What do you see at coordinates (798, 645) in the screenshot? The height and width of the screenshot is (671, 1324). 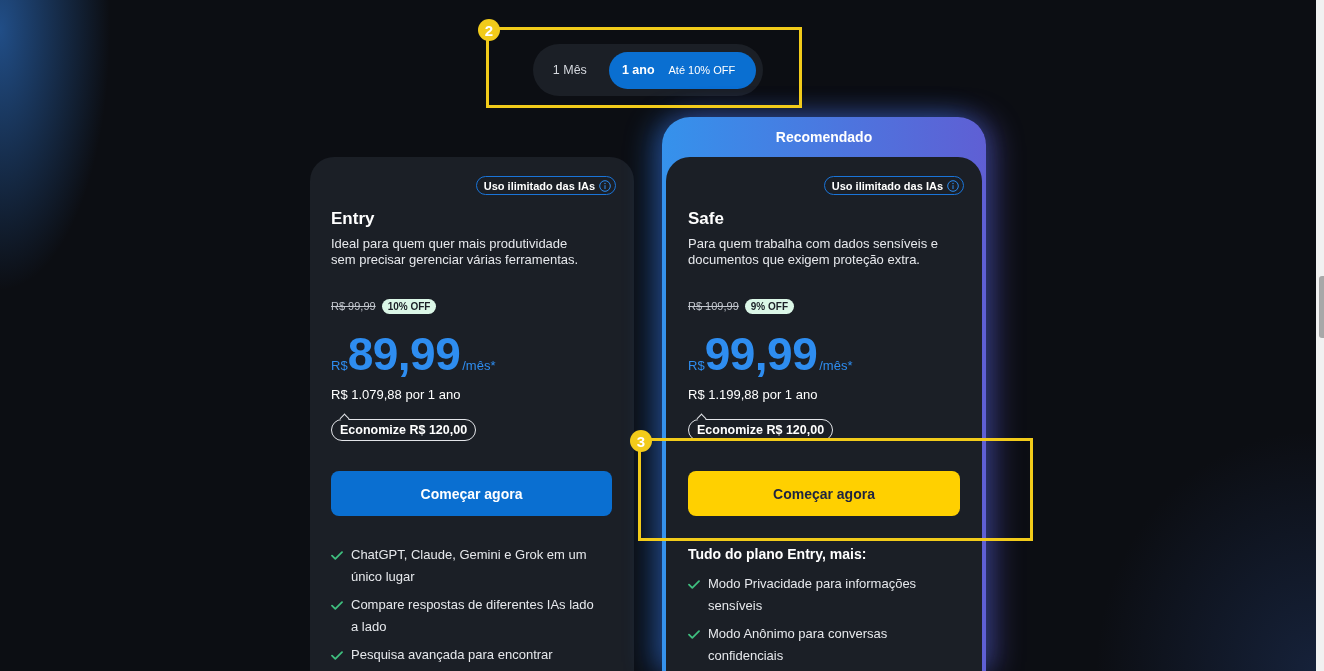 I see `feature-text: Modo Anônimo para conversas confidenciais` at bounding box center [798, 645].